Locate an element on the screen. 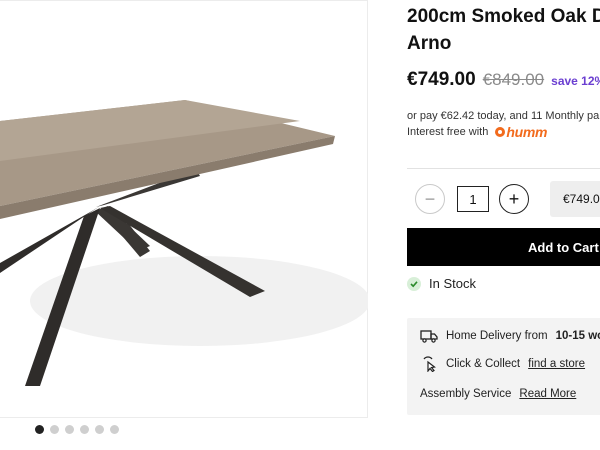  stock-status: In Stock is located at coordinates (441, 283).